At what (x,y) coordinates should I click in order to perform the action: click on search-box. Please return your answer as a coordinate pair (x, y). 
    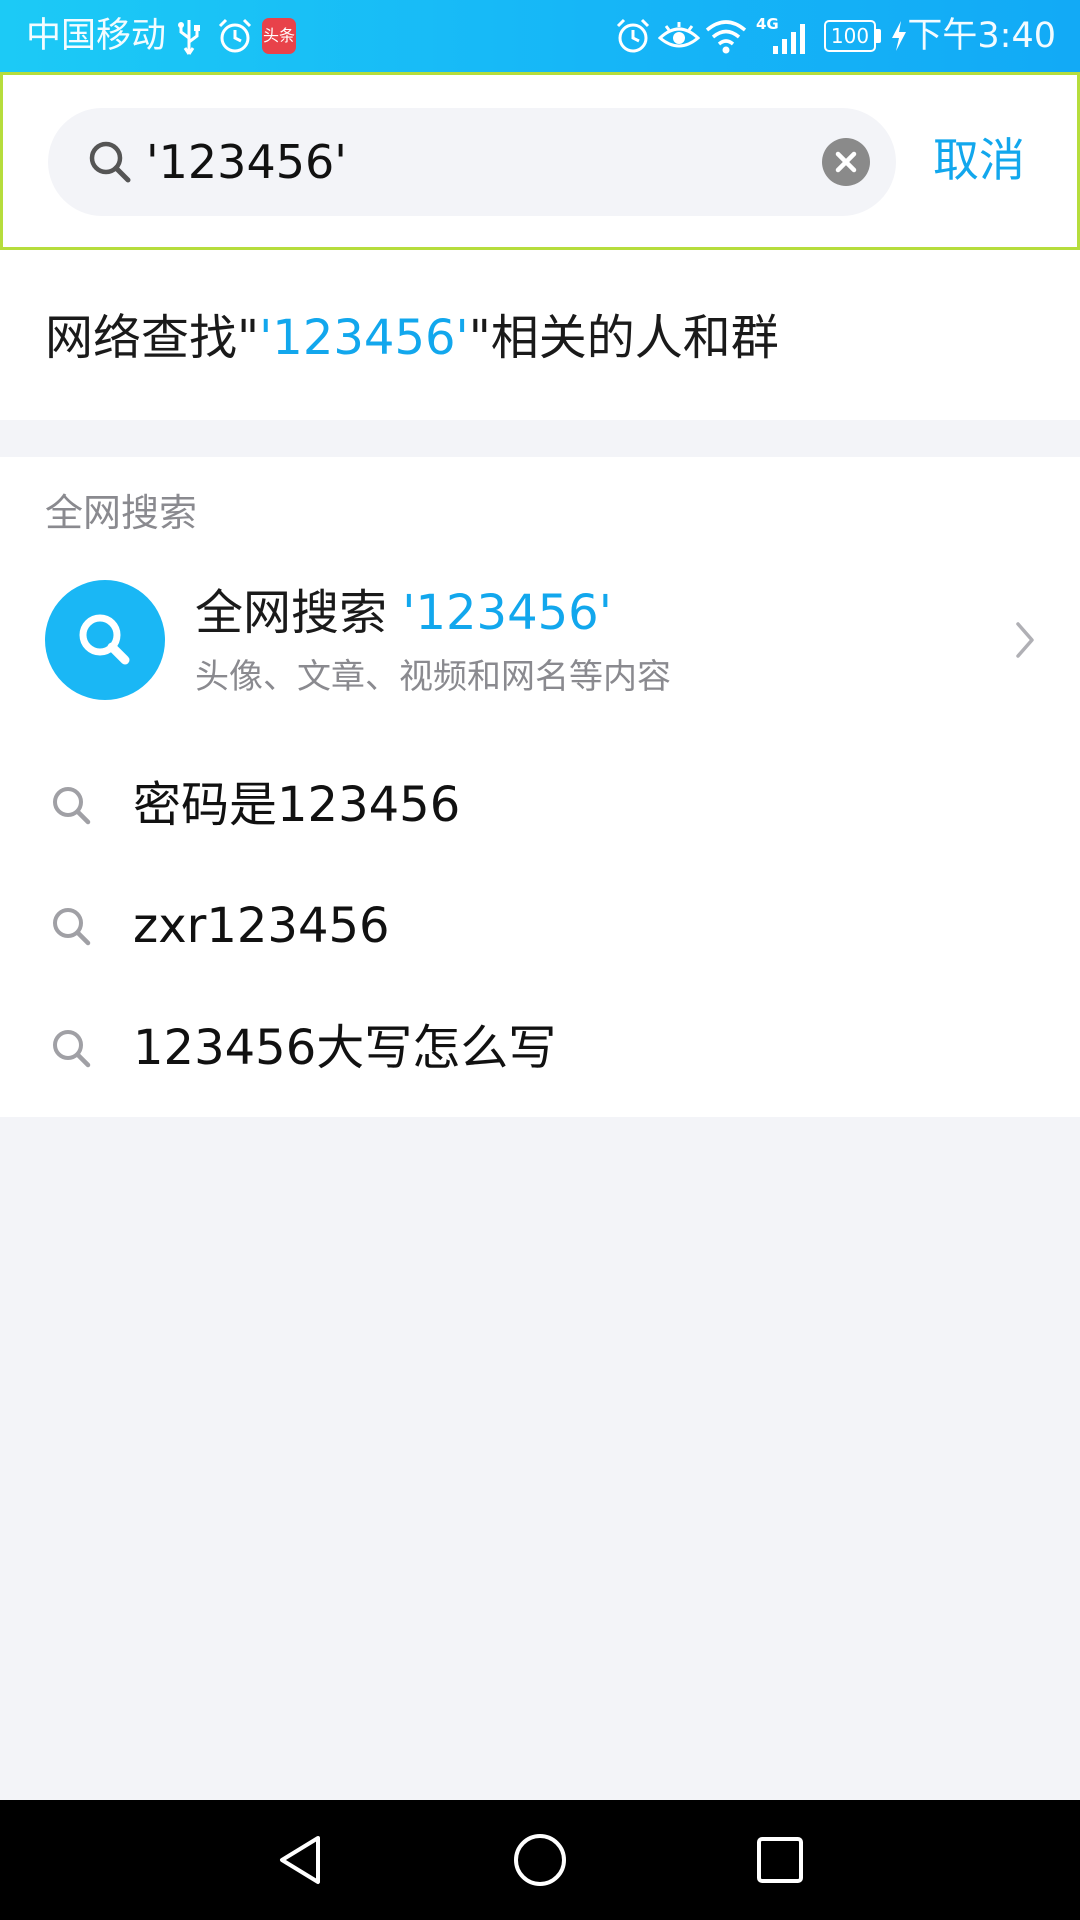
    Looking at the image, I should click on (472, 162).